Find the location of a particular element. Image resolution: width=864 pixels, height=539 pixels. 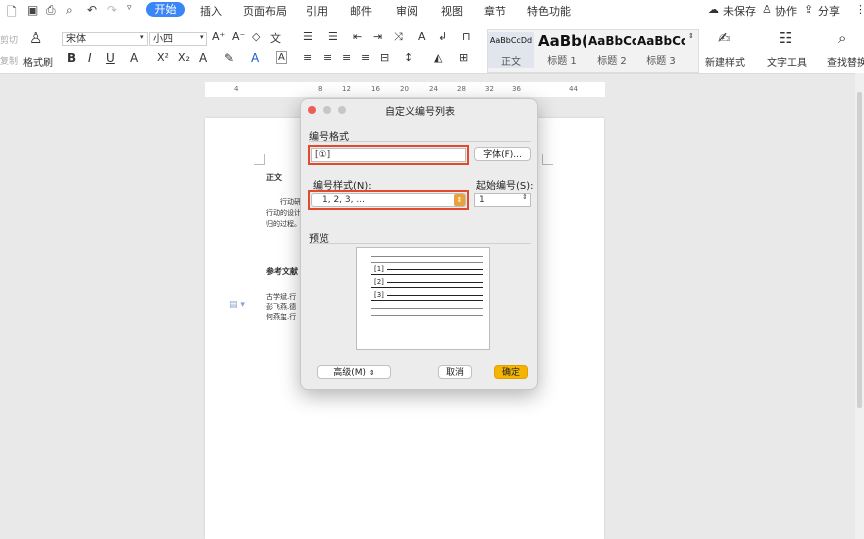

quick-access-dropdown-icon: ▿ is located at coordinates (129, 8).